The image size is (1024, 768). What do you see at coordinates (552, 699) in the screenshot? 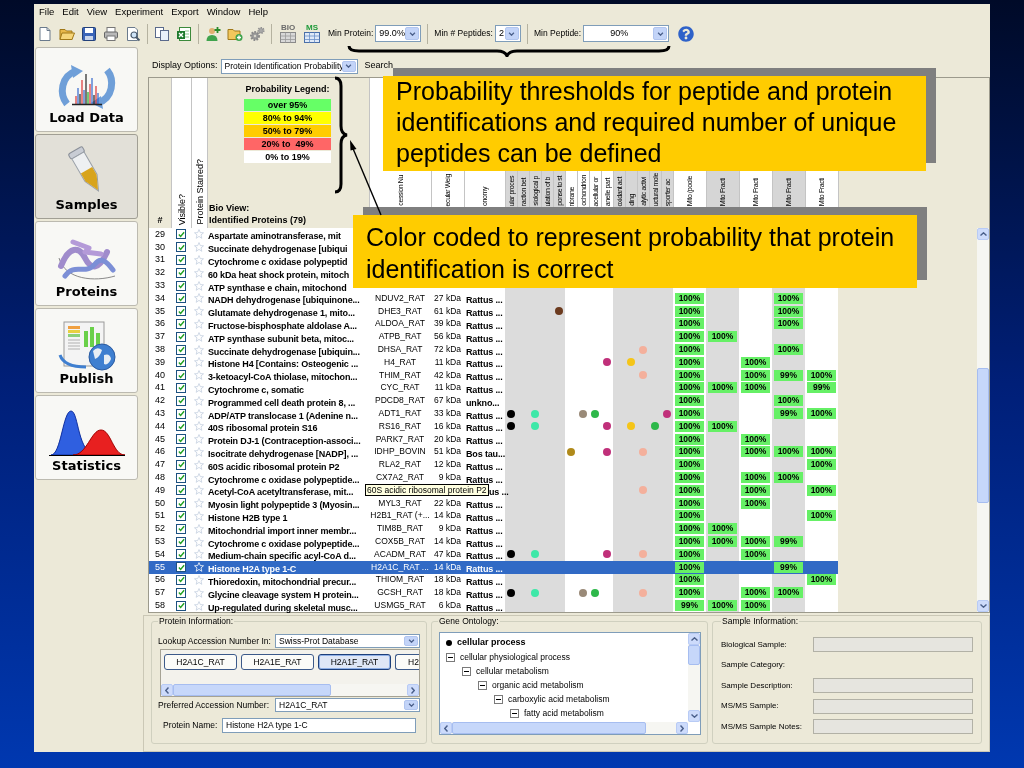
I see `tree-item: carboxylic acid metabolism` at bounding box center [552, 699].